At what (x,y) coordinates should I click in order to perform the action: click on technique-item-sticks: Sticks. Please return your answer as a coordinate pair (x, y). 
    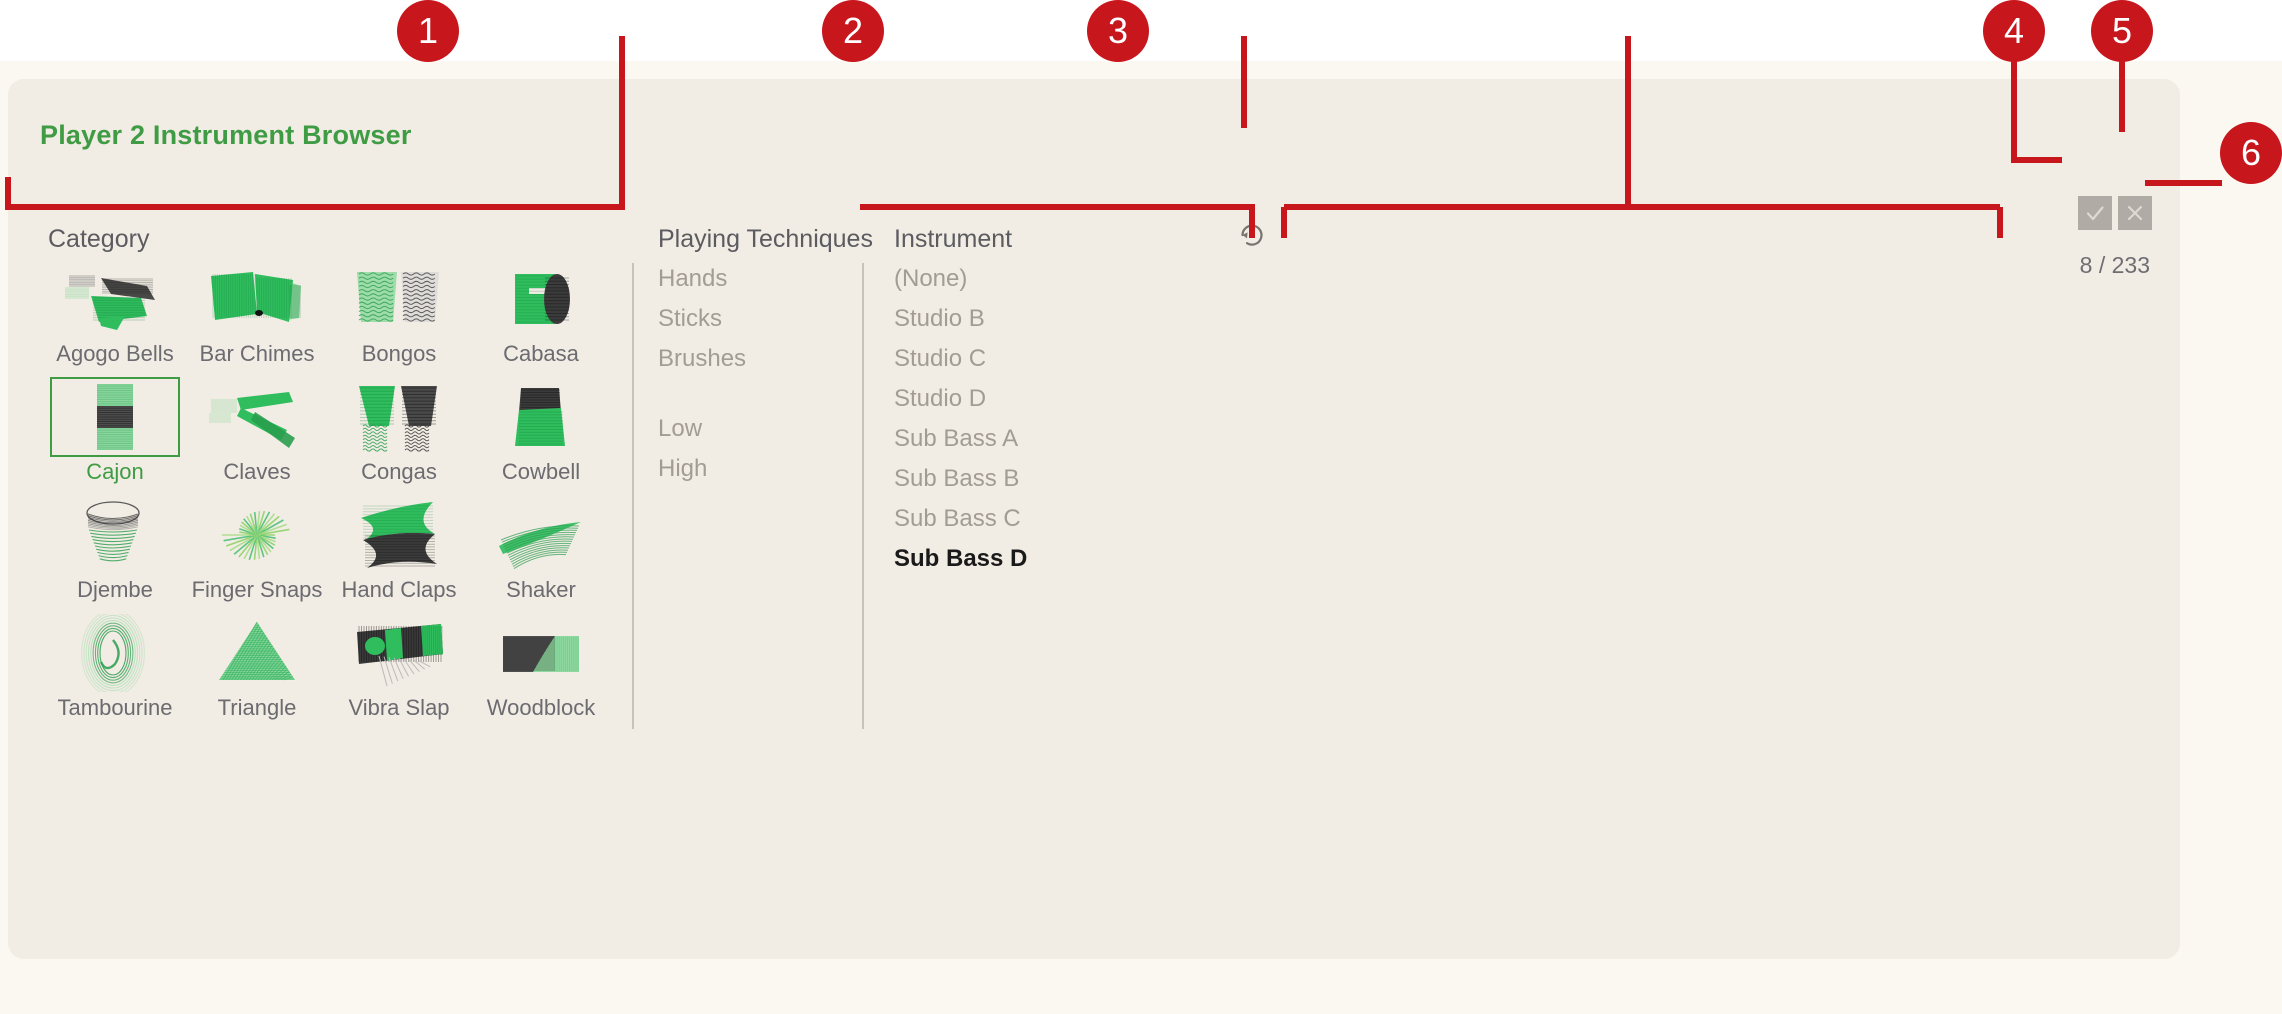
    Looking at the image, I should click on (753, 319).